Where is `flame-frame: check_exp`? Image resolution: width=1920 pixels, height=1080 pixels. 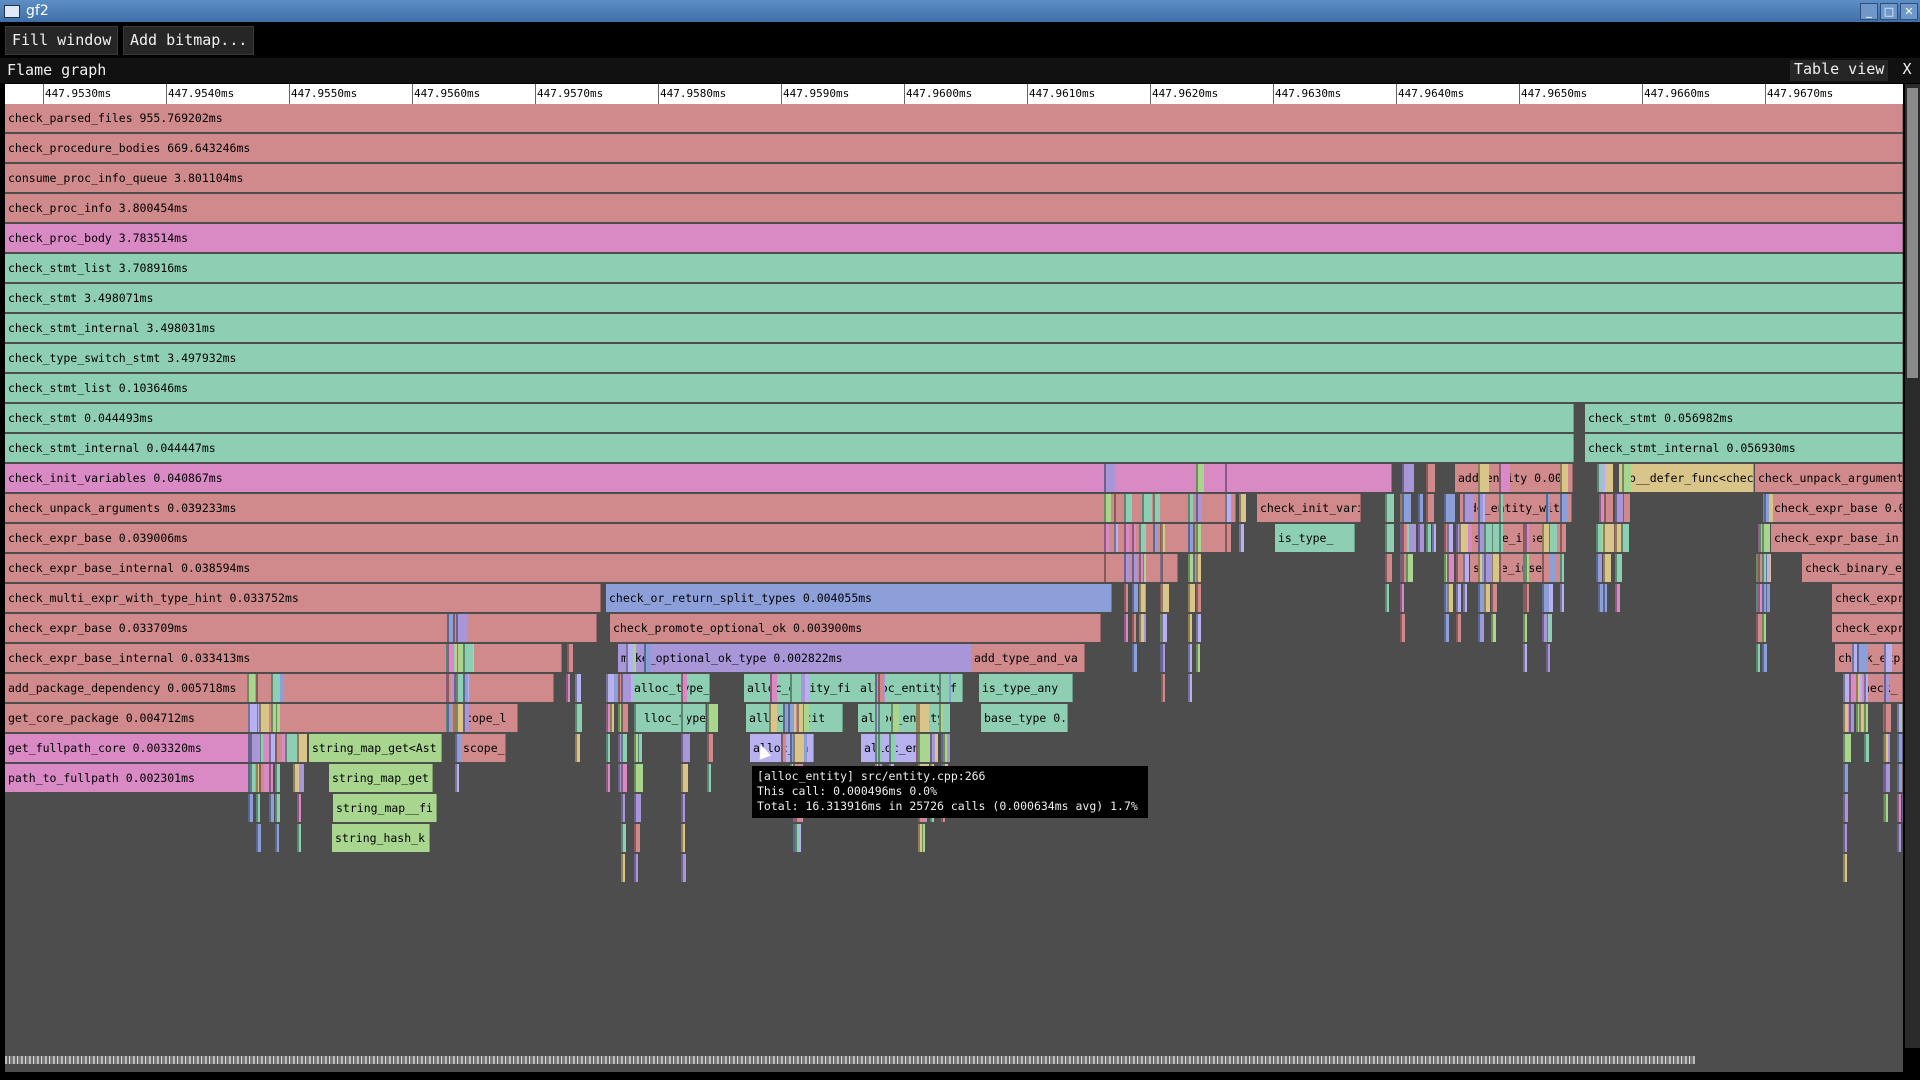
flame-frame: check_exp is located at coordinates (1869, 658).